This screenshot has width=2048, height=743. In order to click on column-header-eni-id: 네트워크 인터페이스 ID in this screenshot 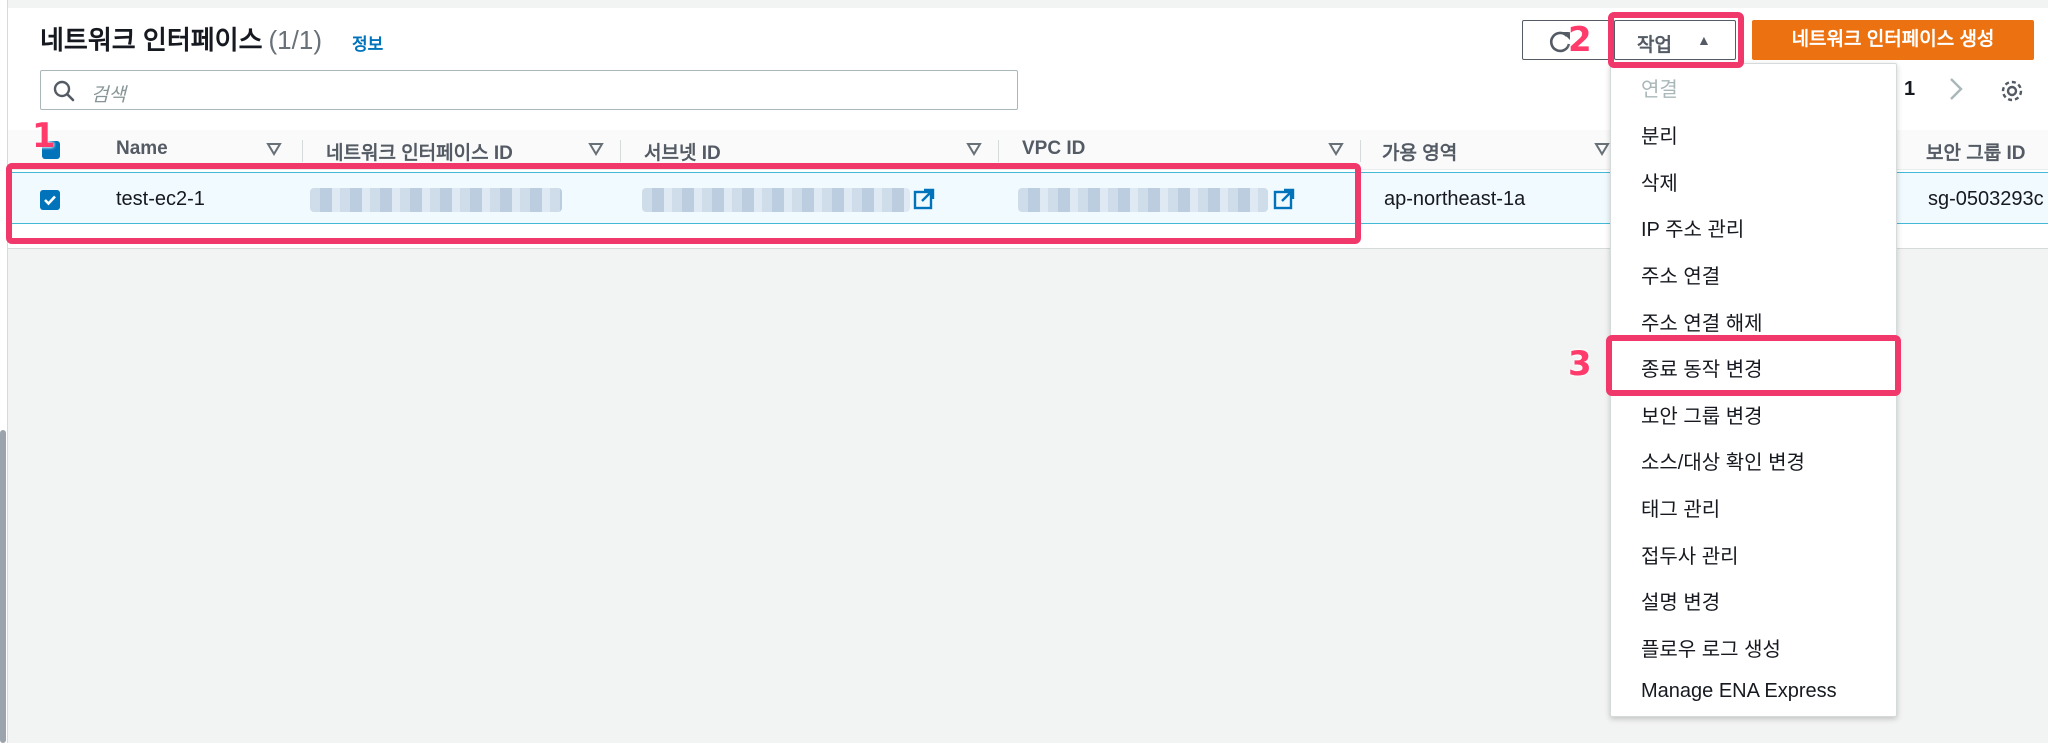, I will do `click(419, 151)`.